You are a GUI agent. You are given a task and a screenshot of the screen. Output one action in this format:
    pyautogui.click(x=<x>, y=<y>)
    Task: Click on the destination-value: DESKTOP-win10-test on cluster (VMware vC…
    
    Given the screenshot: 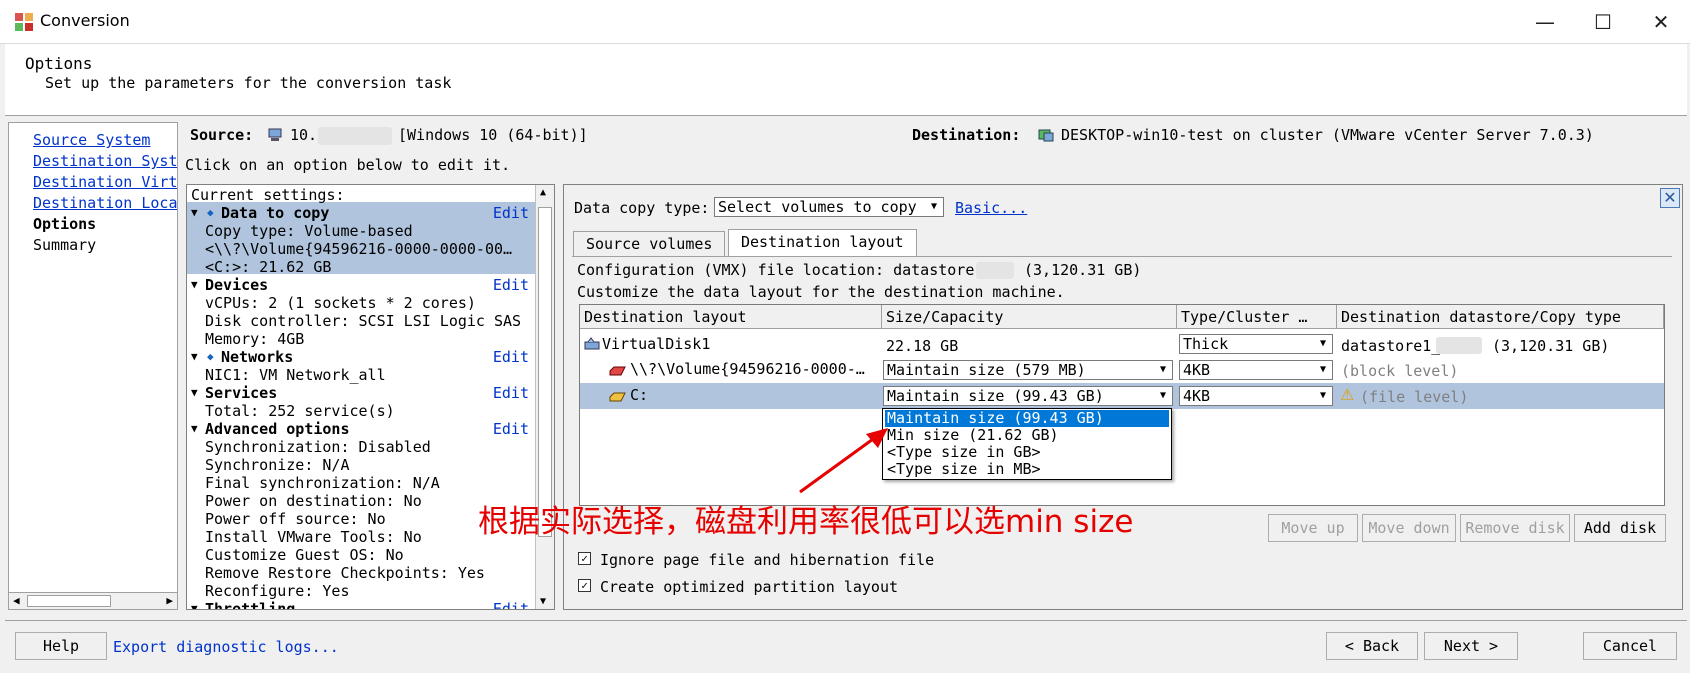 What is the action you would take?
    pyautogui.click(x=1327, y=135)
    